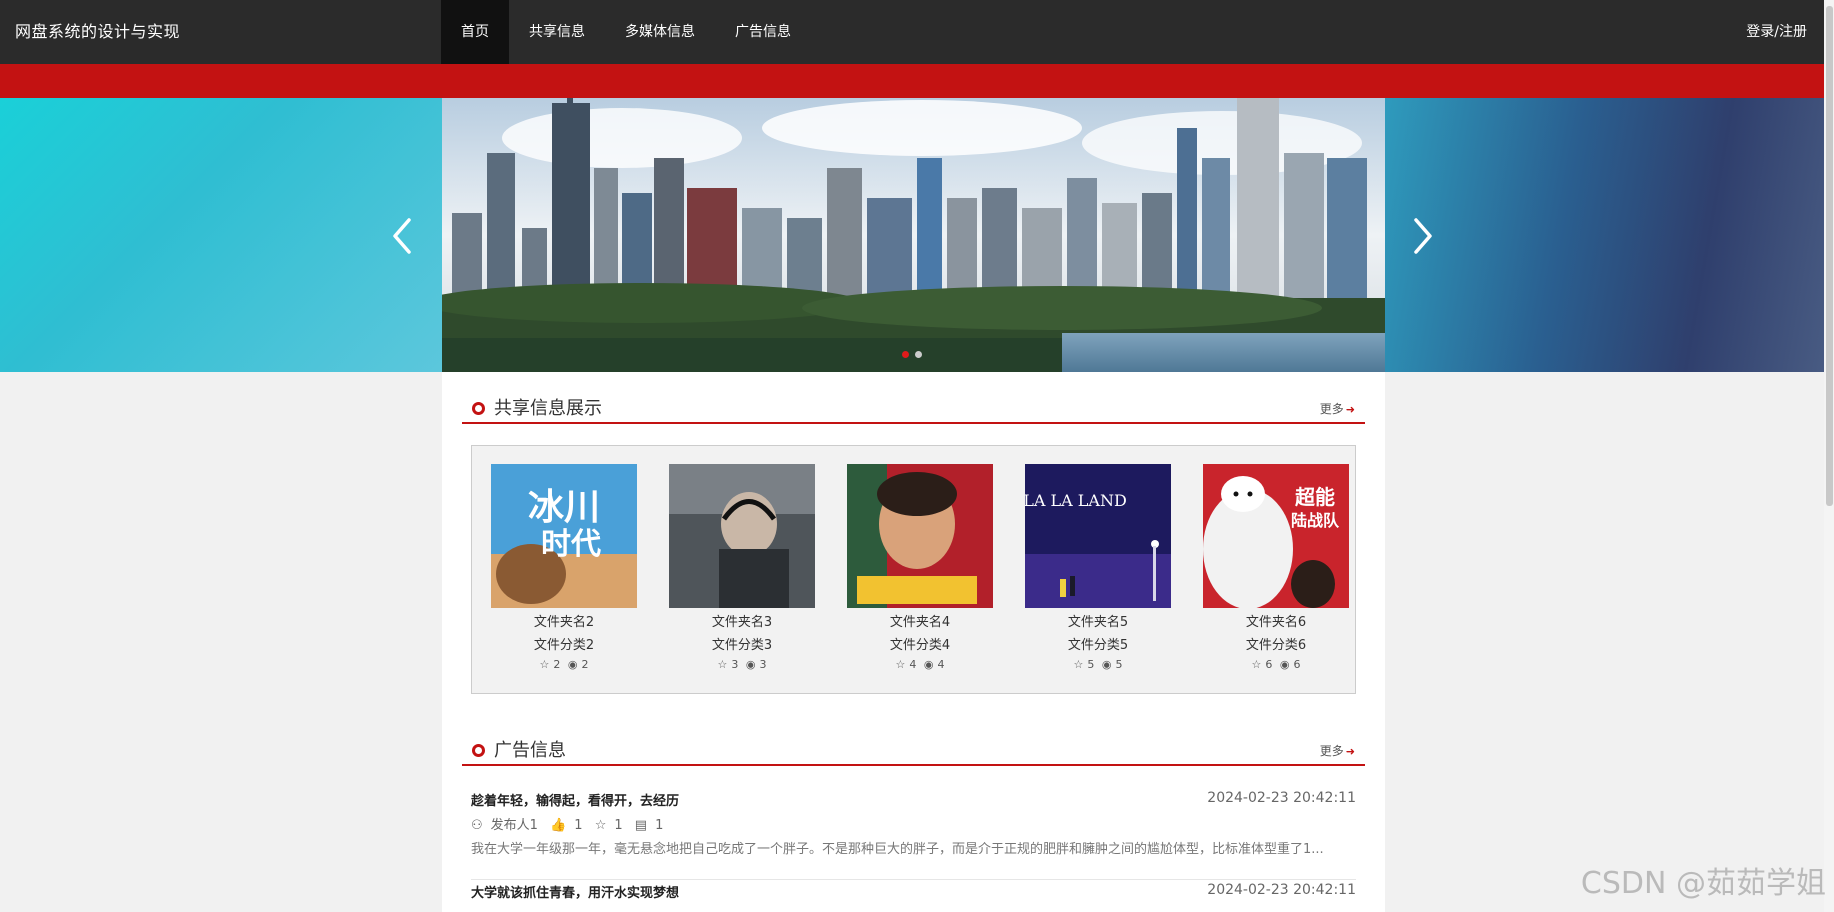  I want to click on poster-image: LA LA LAND, so click(1098, 536).